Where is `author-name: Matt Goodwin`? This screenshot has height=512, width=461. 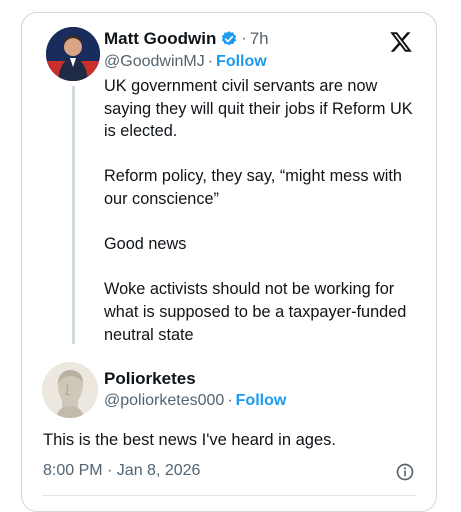 author-name: Matt Goodwin is located at coordinates (160, 39).